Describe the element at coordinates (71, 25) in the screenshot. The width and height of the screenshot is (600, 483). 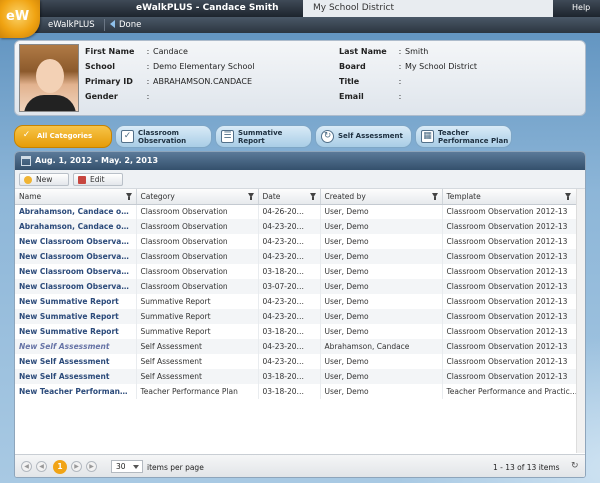
I see `app-name: eWalkPLUS` at that location.